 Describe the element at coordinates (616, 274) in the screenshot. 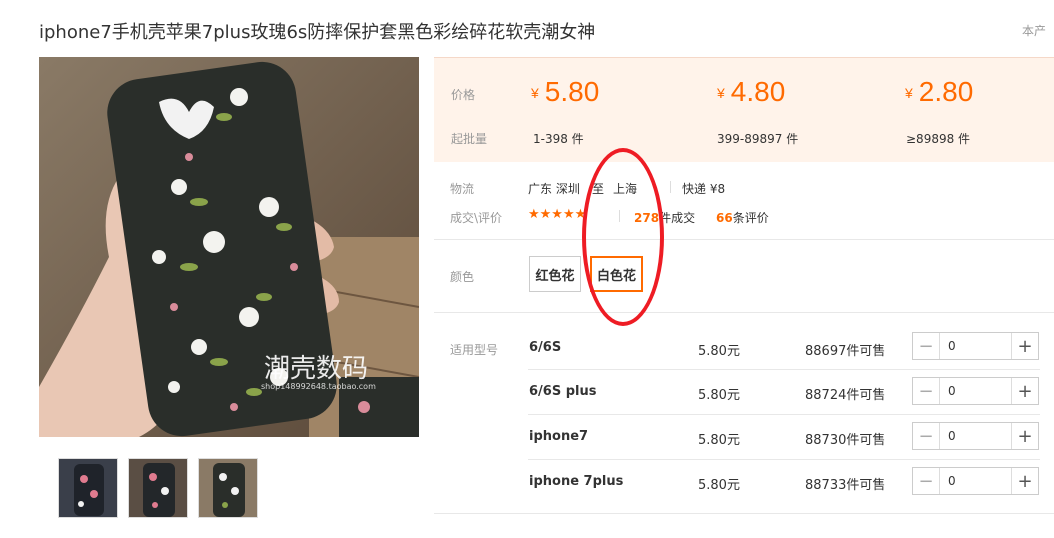

I see `color-option-white-flower: 白色花` at that location.